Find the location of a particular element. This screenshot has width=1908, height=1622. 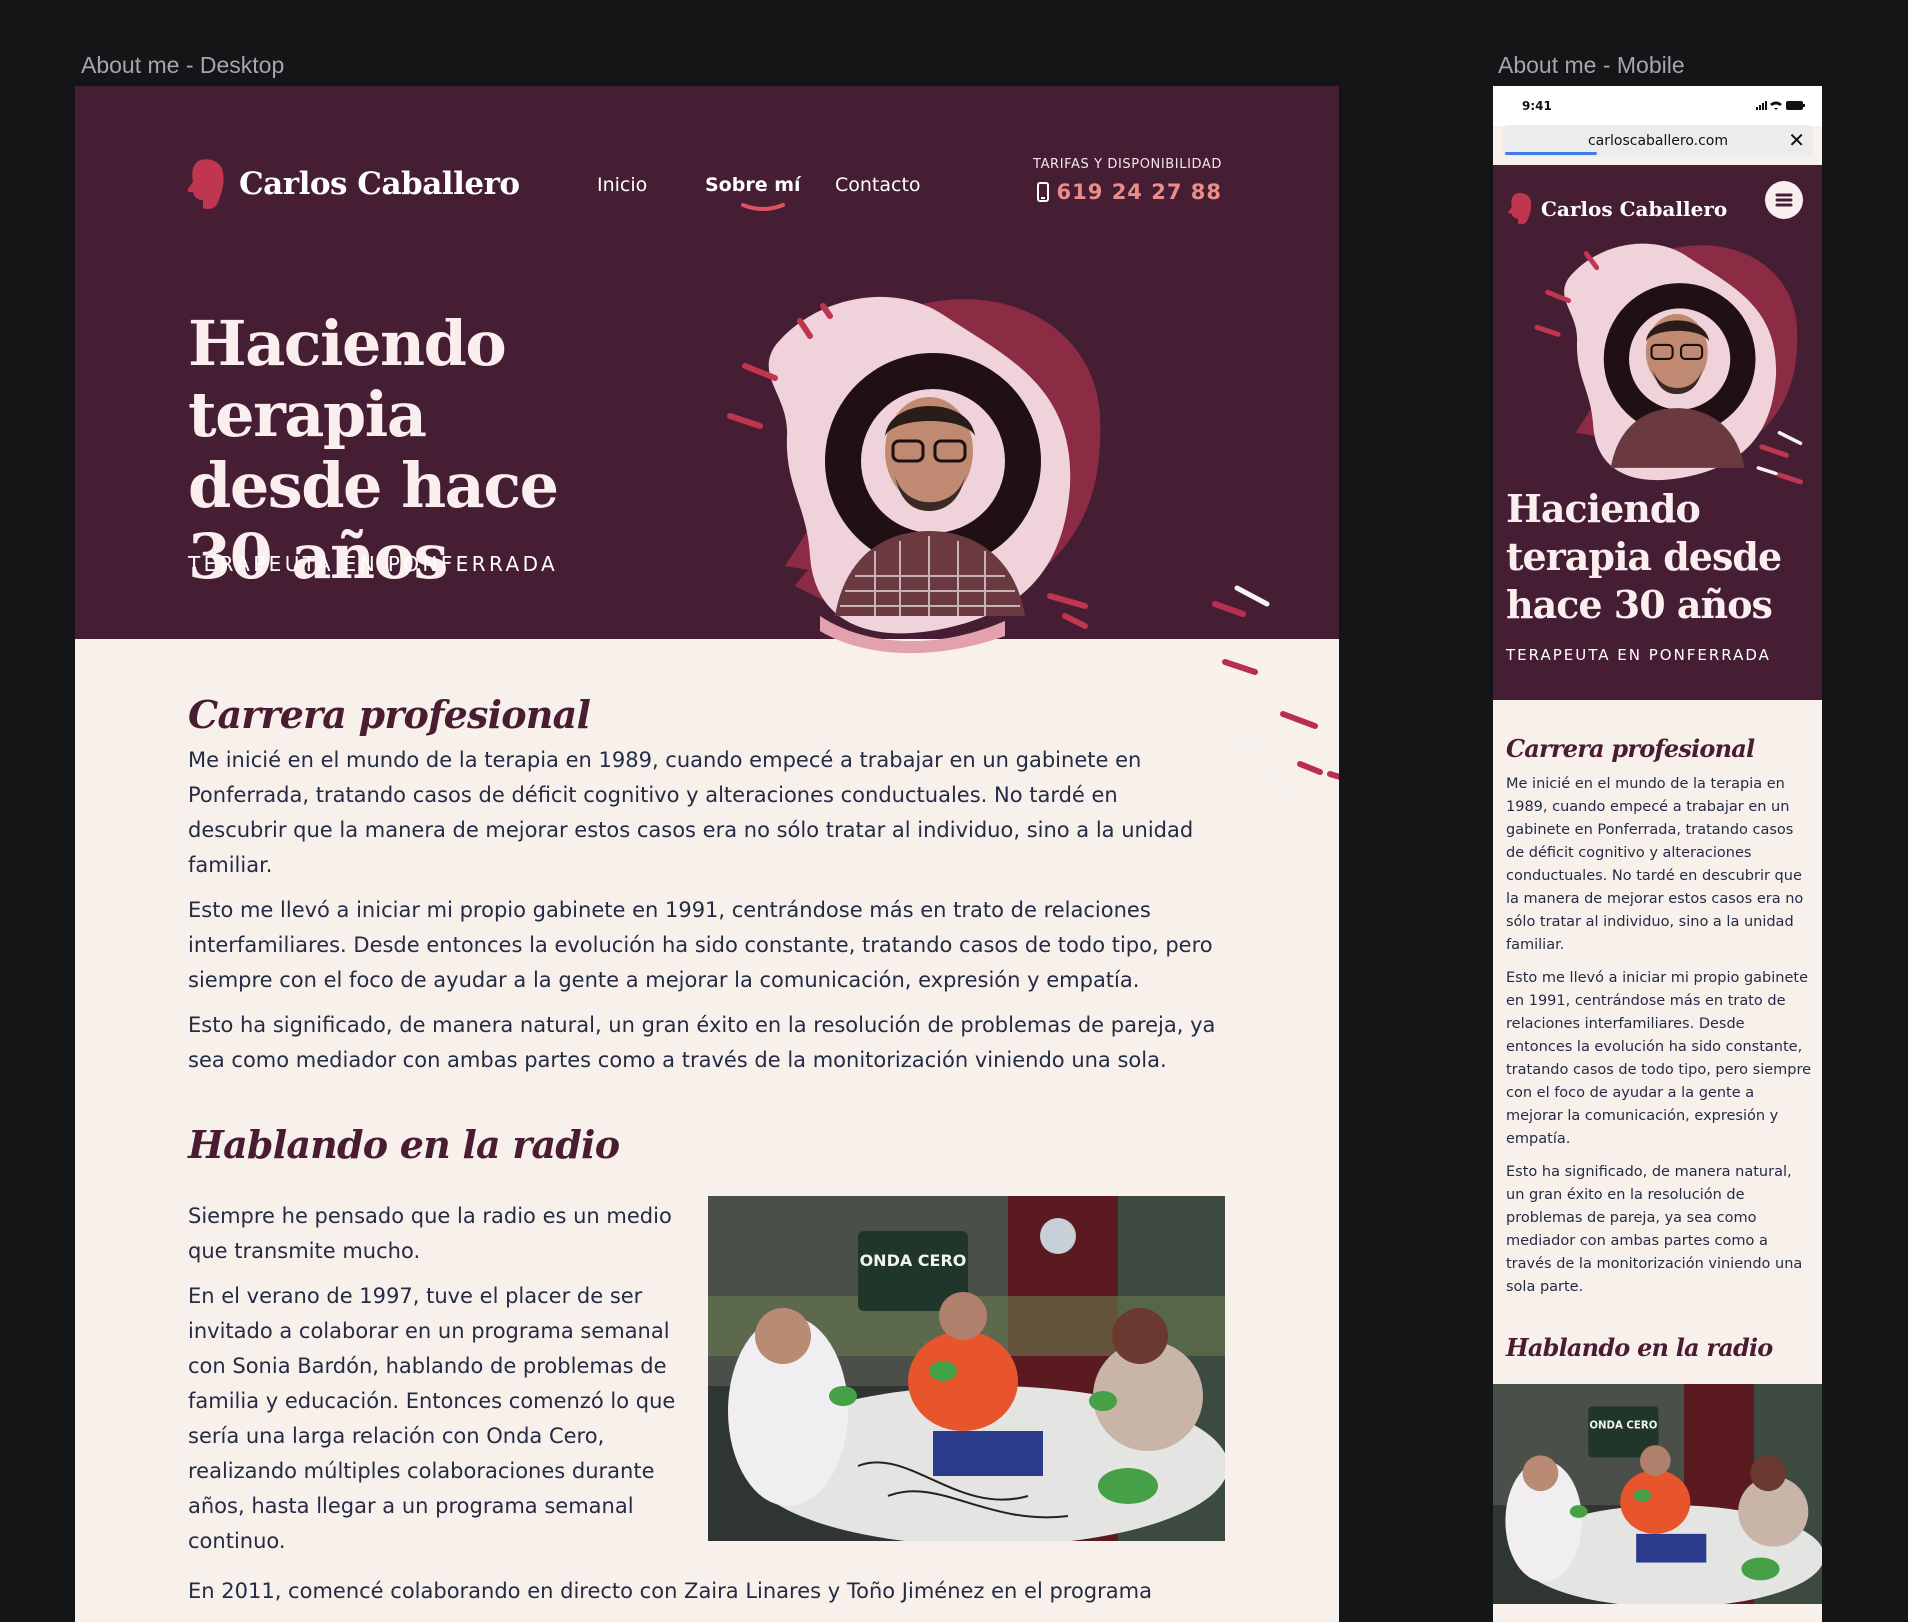

radio-studio-image: ONDA CERO is located at coordinates (966, 1368).